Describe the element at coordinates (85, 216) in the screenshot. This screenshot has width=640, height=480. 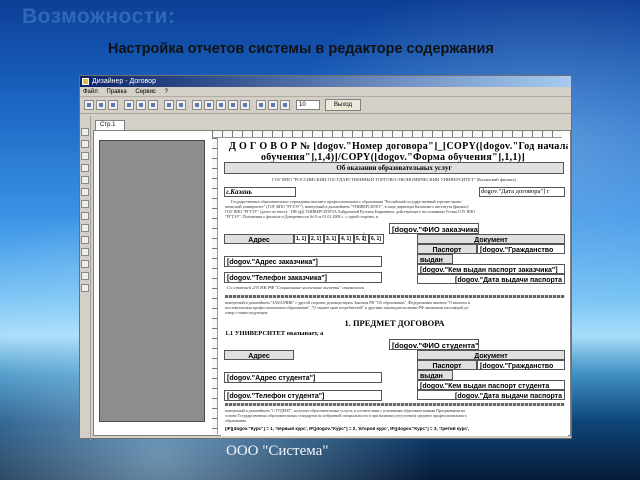
I see `barcode-tool-icon` at that location.